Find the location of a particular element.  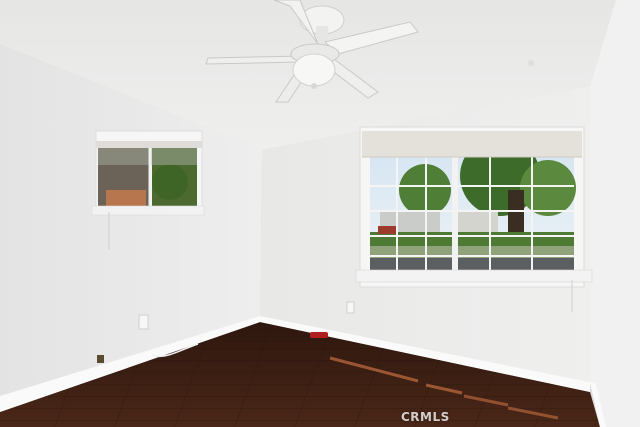

ceiling-fixture is located at coordinates (531, 63).